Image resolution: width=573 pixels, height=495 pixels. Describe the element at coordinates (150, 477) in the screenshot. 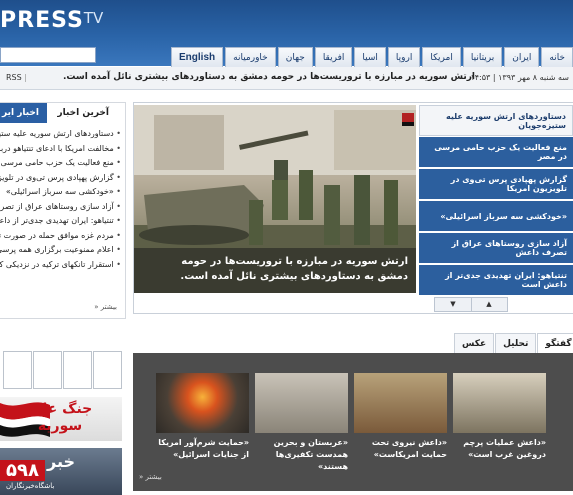

I see `gallery-more-link: » بیشتر` at that location.